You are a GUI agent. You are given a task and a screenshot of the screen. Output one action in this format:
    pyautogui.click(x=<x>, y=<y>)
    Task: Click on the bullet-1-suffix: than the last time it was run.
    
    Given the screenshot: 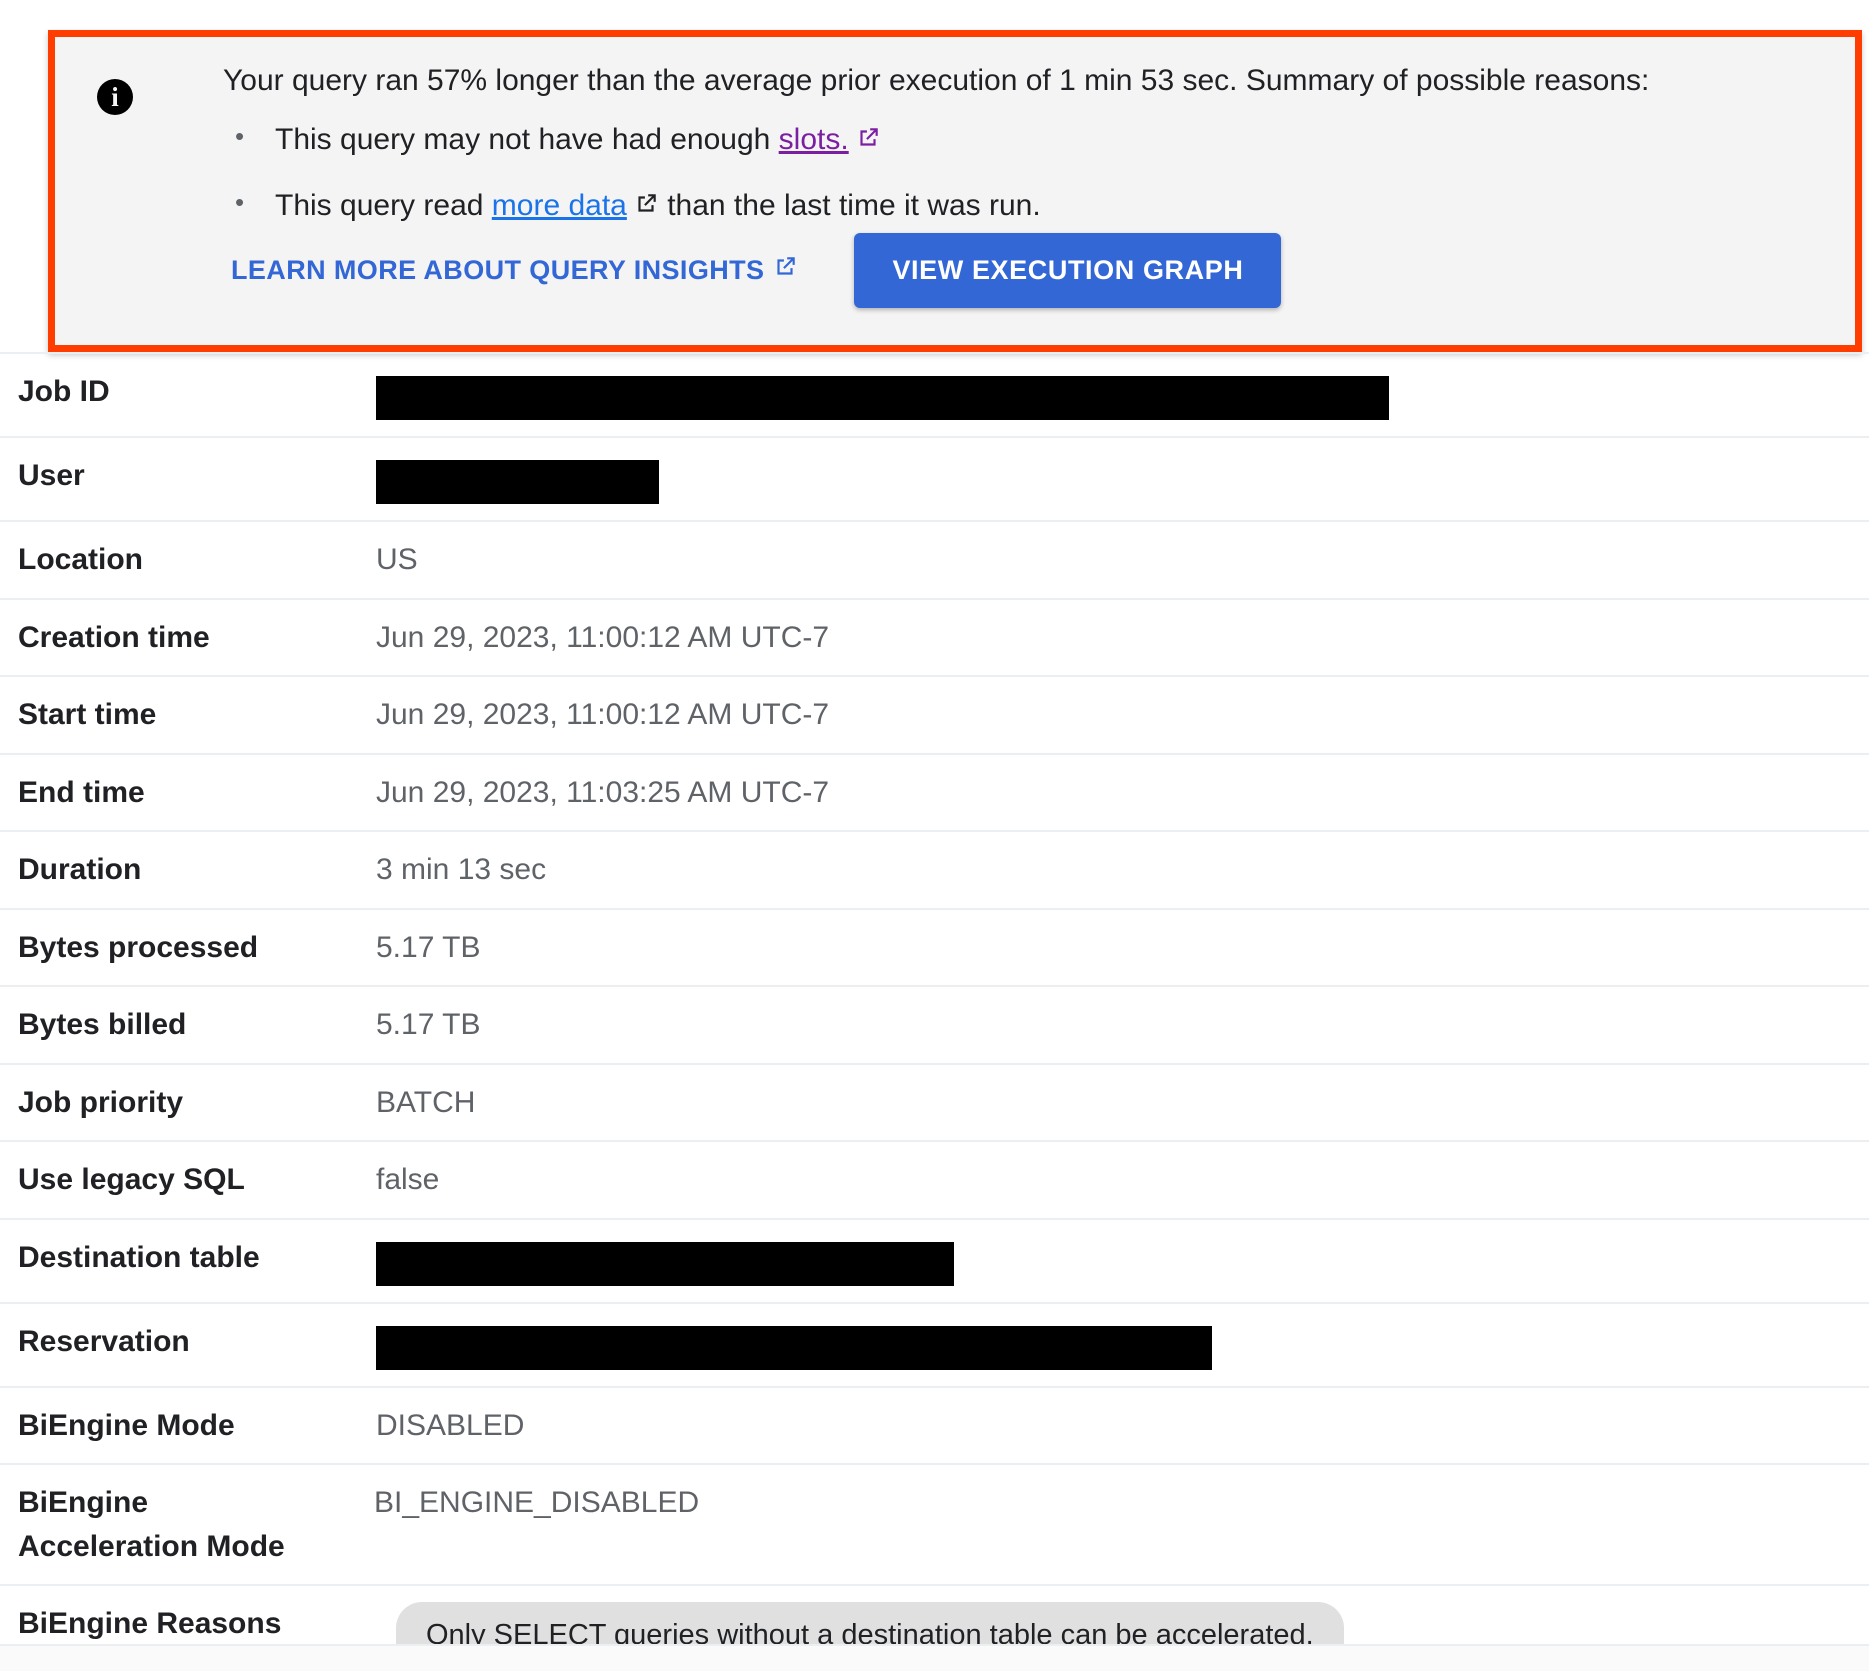 What is the action you would take?
    pyautogui.click(x=849, y=205)
    